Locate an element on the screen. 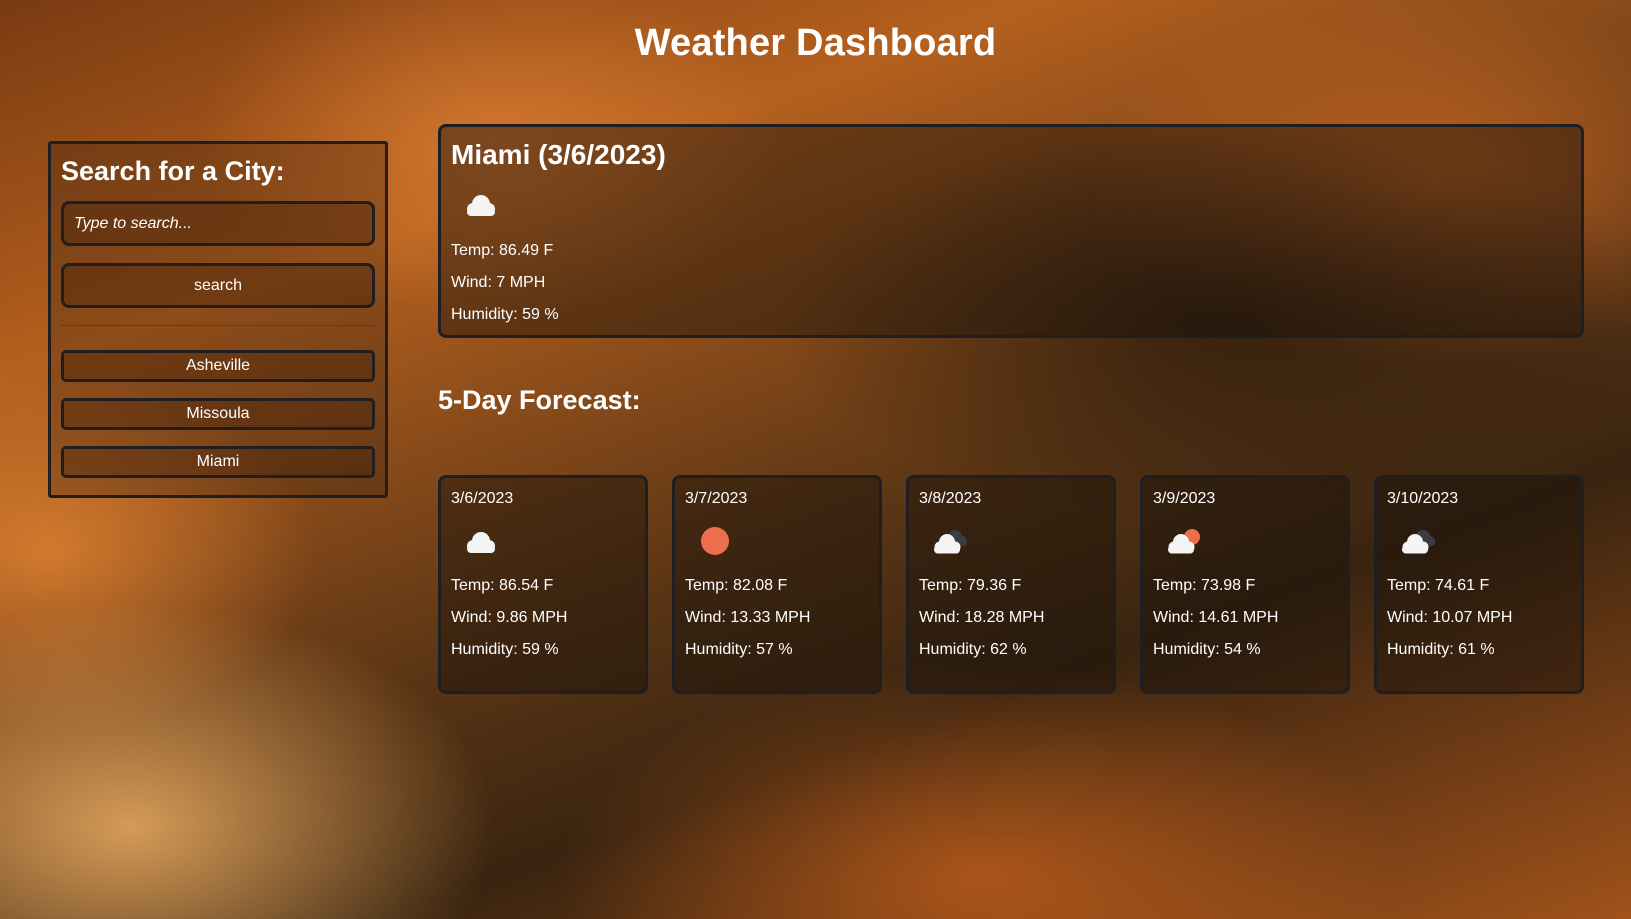 This screenshot has width=1631, height=919. forecast-wind: Wind: 18.28 MPH is located at coordinates (982, 617).